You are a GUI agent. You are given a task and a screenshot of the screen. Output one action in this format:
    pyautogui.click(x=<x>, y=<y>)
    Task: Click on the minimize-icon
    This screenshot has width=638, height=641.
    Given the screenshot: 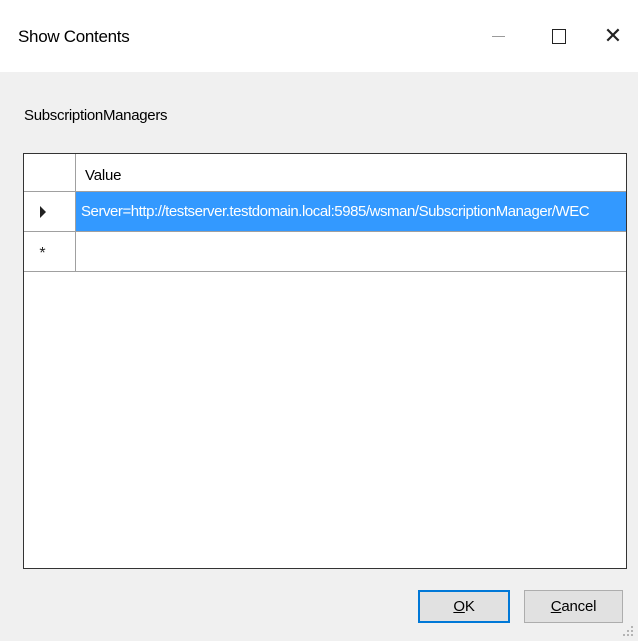 What is the action you would take?
    pyautogui.click(x=498, y=36)
    